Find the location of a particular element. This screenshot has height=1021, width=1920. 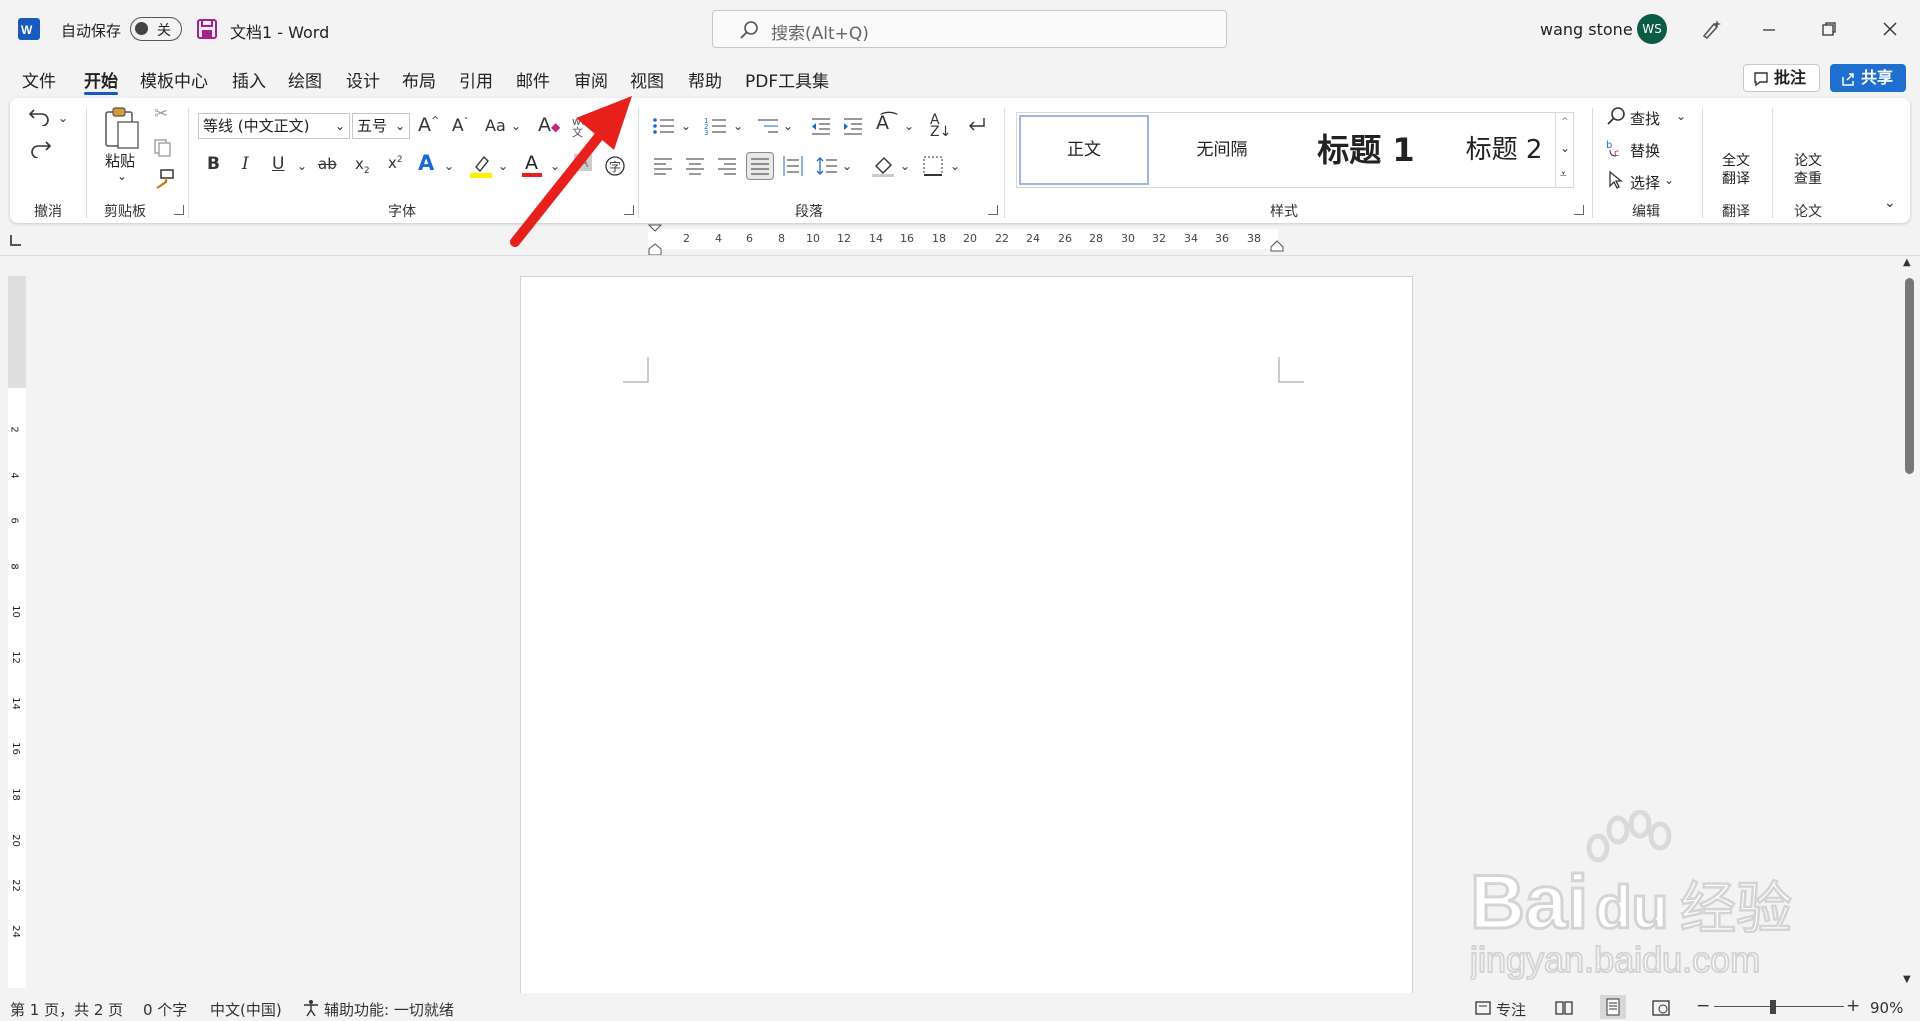

vertical-scrollbar-thumb is located at coordinates (1909, 376).